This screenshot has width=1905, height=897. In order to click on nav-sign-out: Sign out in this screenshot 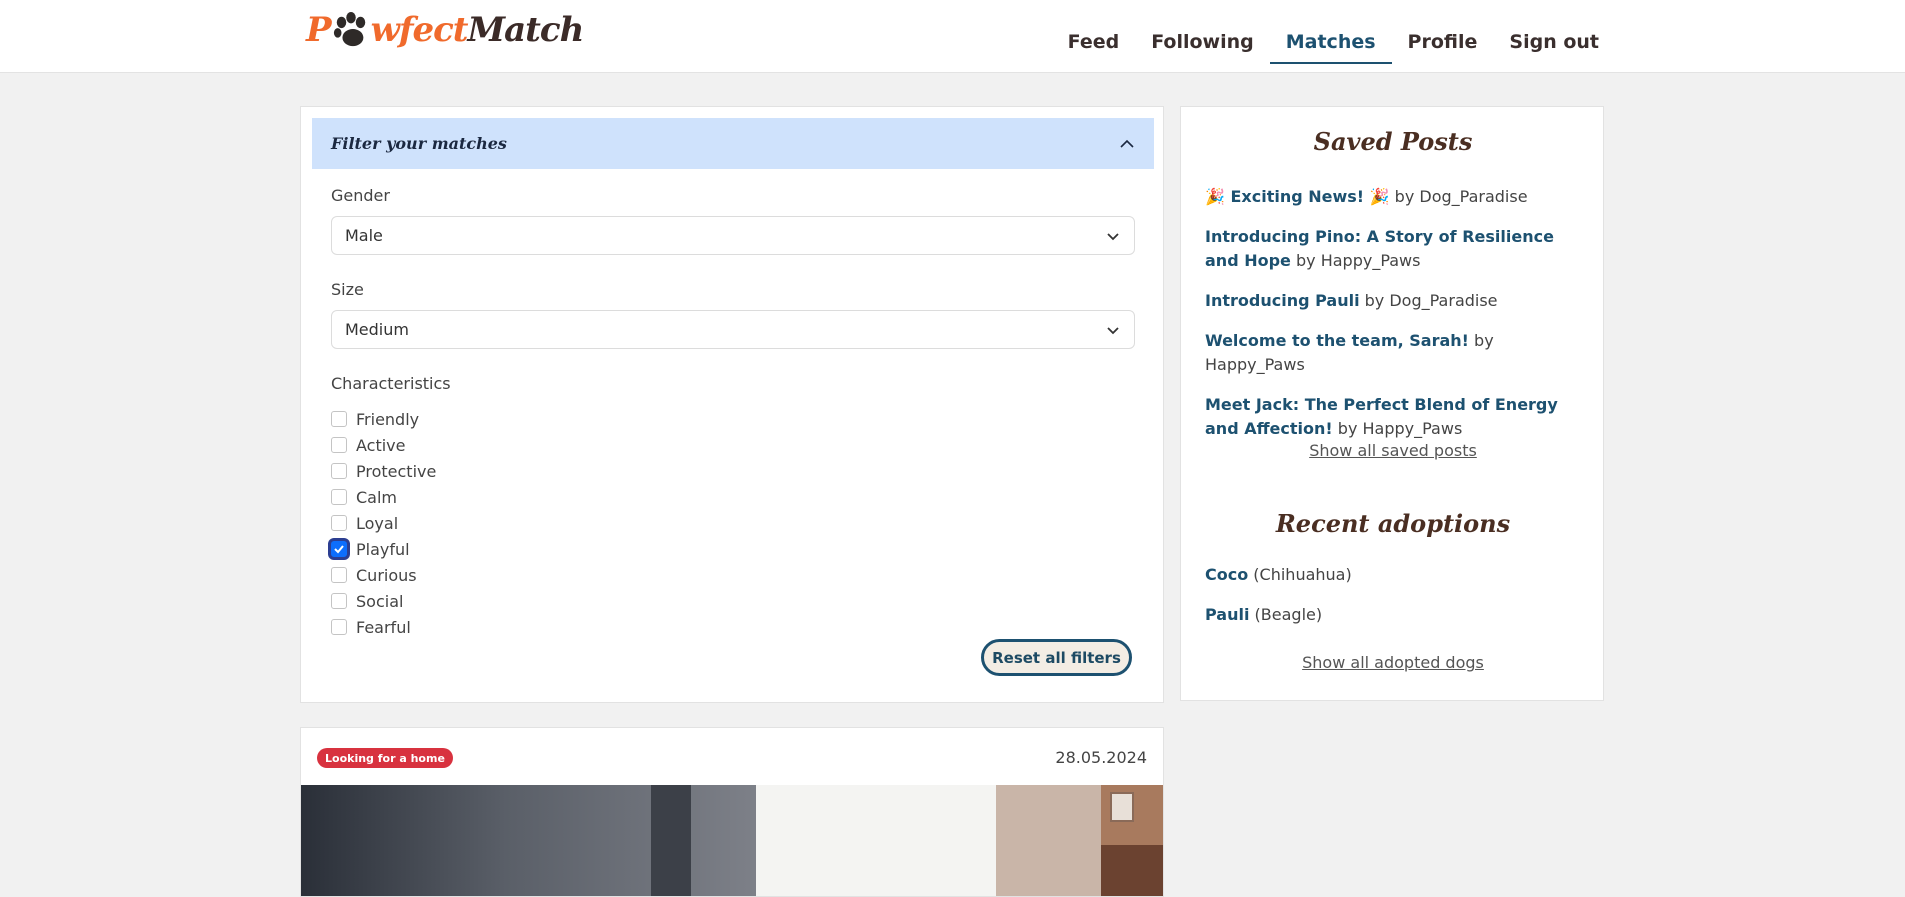, I will do `click(1554, 39)`.